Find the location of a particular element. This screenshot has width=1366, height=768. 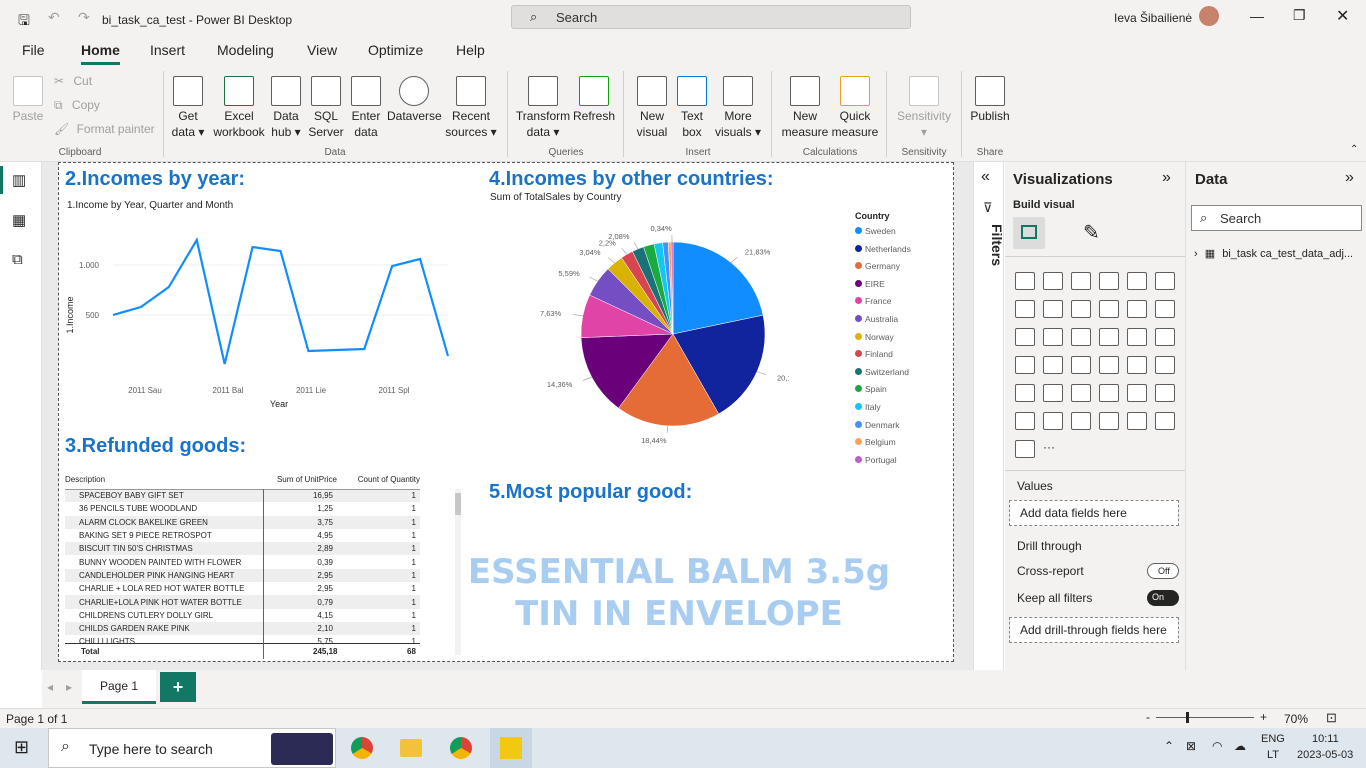

funnel-icon is located at coordinates (1053, 337).